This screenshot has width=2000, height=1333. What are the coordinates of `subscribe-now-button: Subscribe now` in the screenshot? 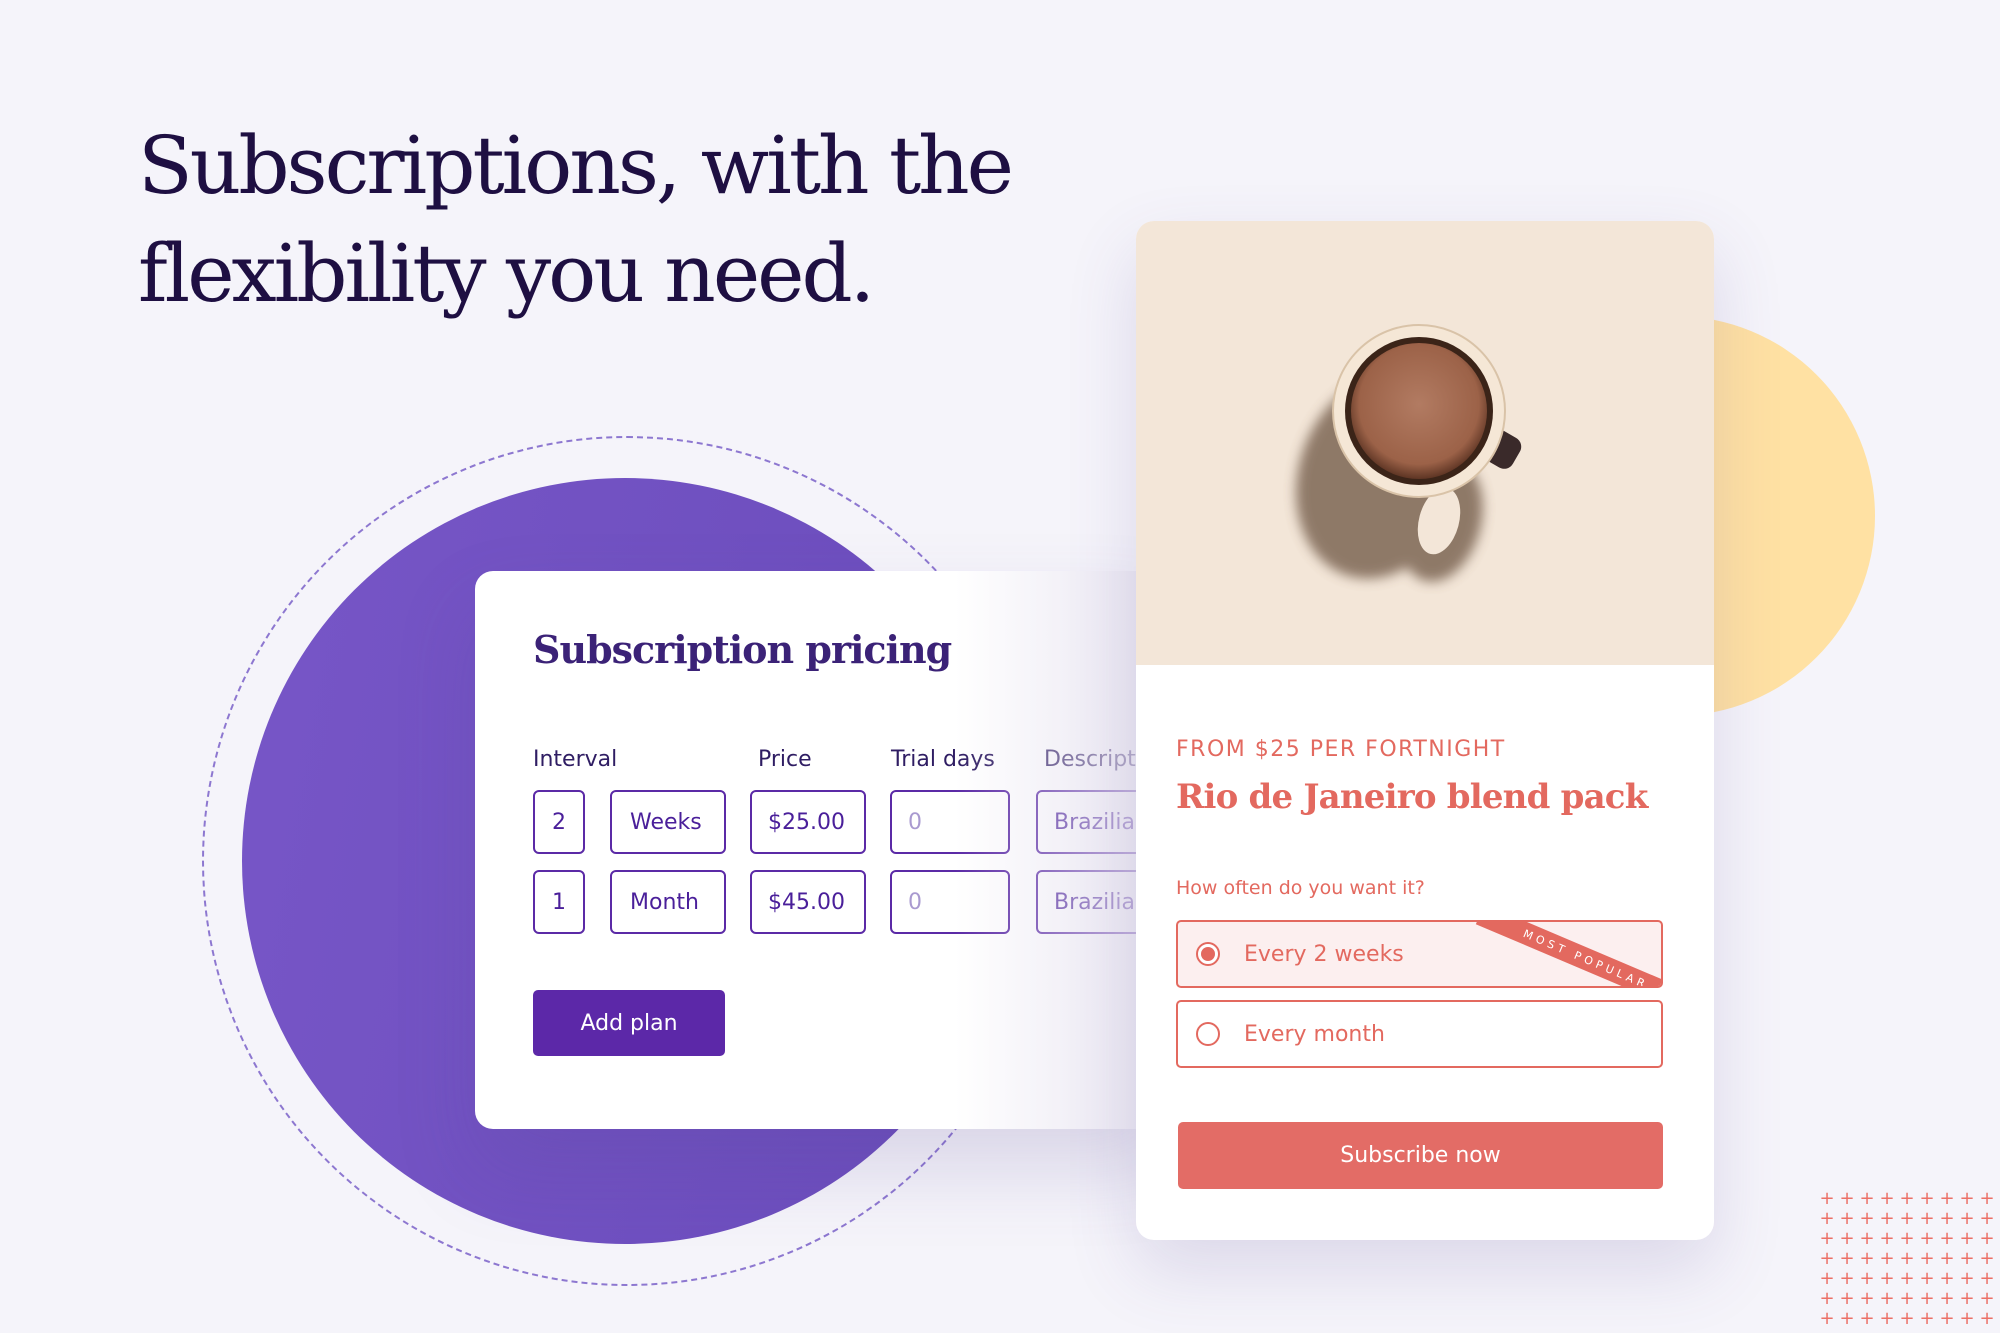 It's located at (1420, 1155).